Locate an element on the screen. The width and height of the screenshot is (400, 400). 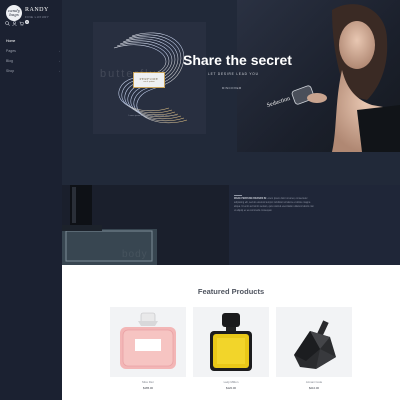
discover-button: DISCOVER is located at coordinates (232, 88).